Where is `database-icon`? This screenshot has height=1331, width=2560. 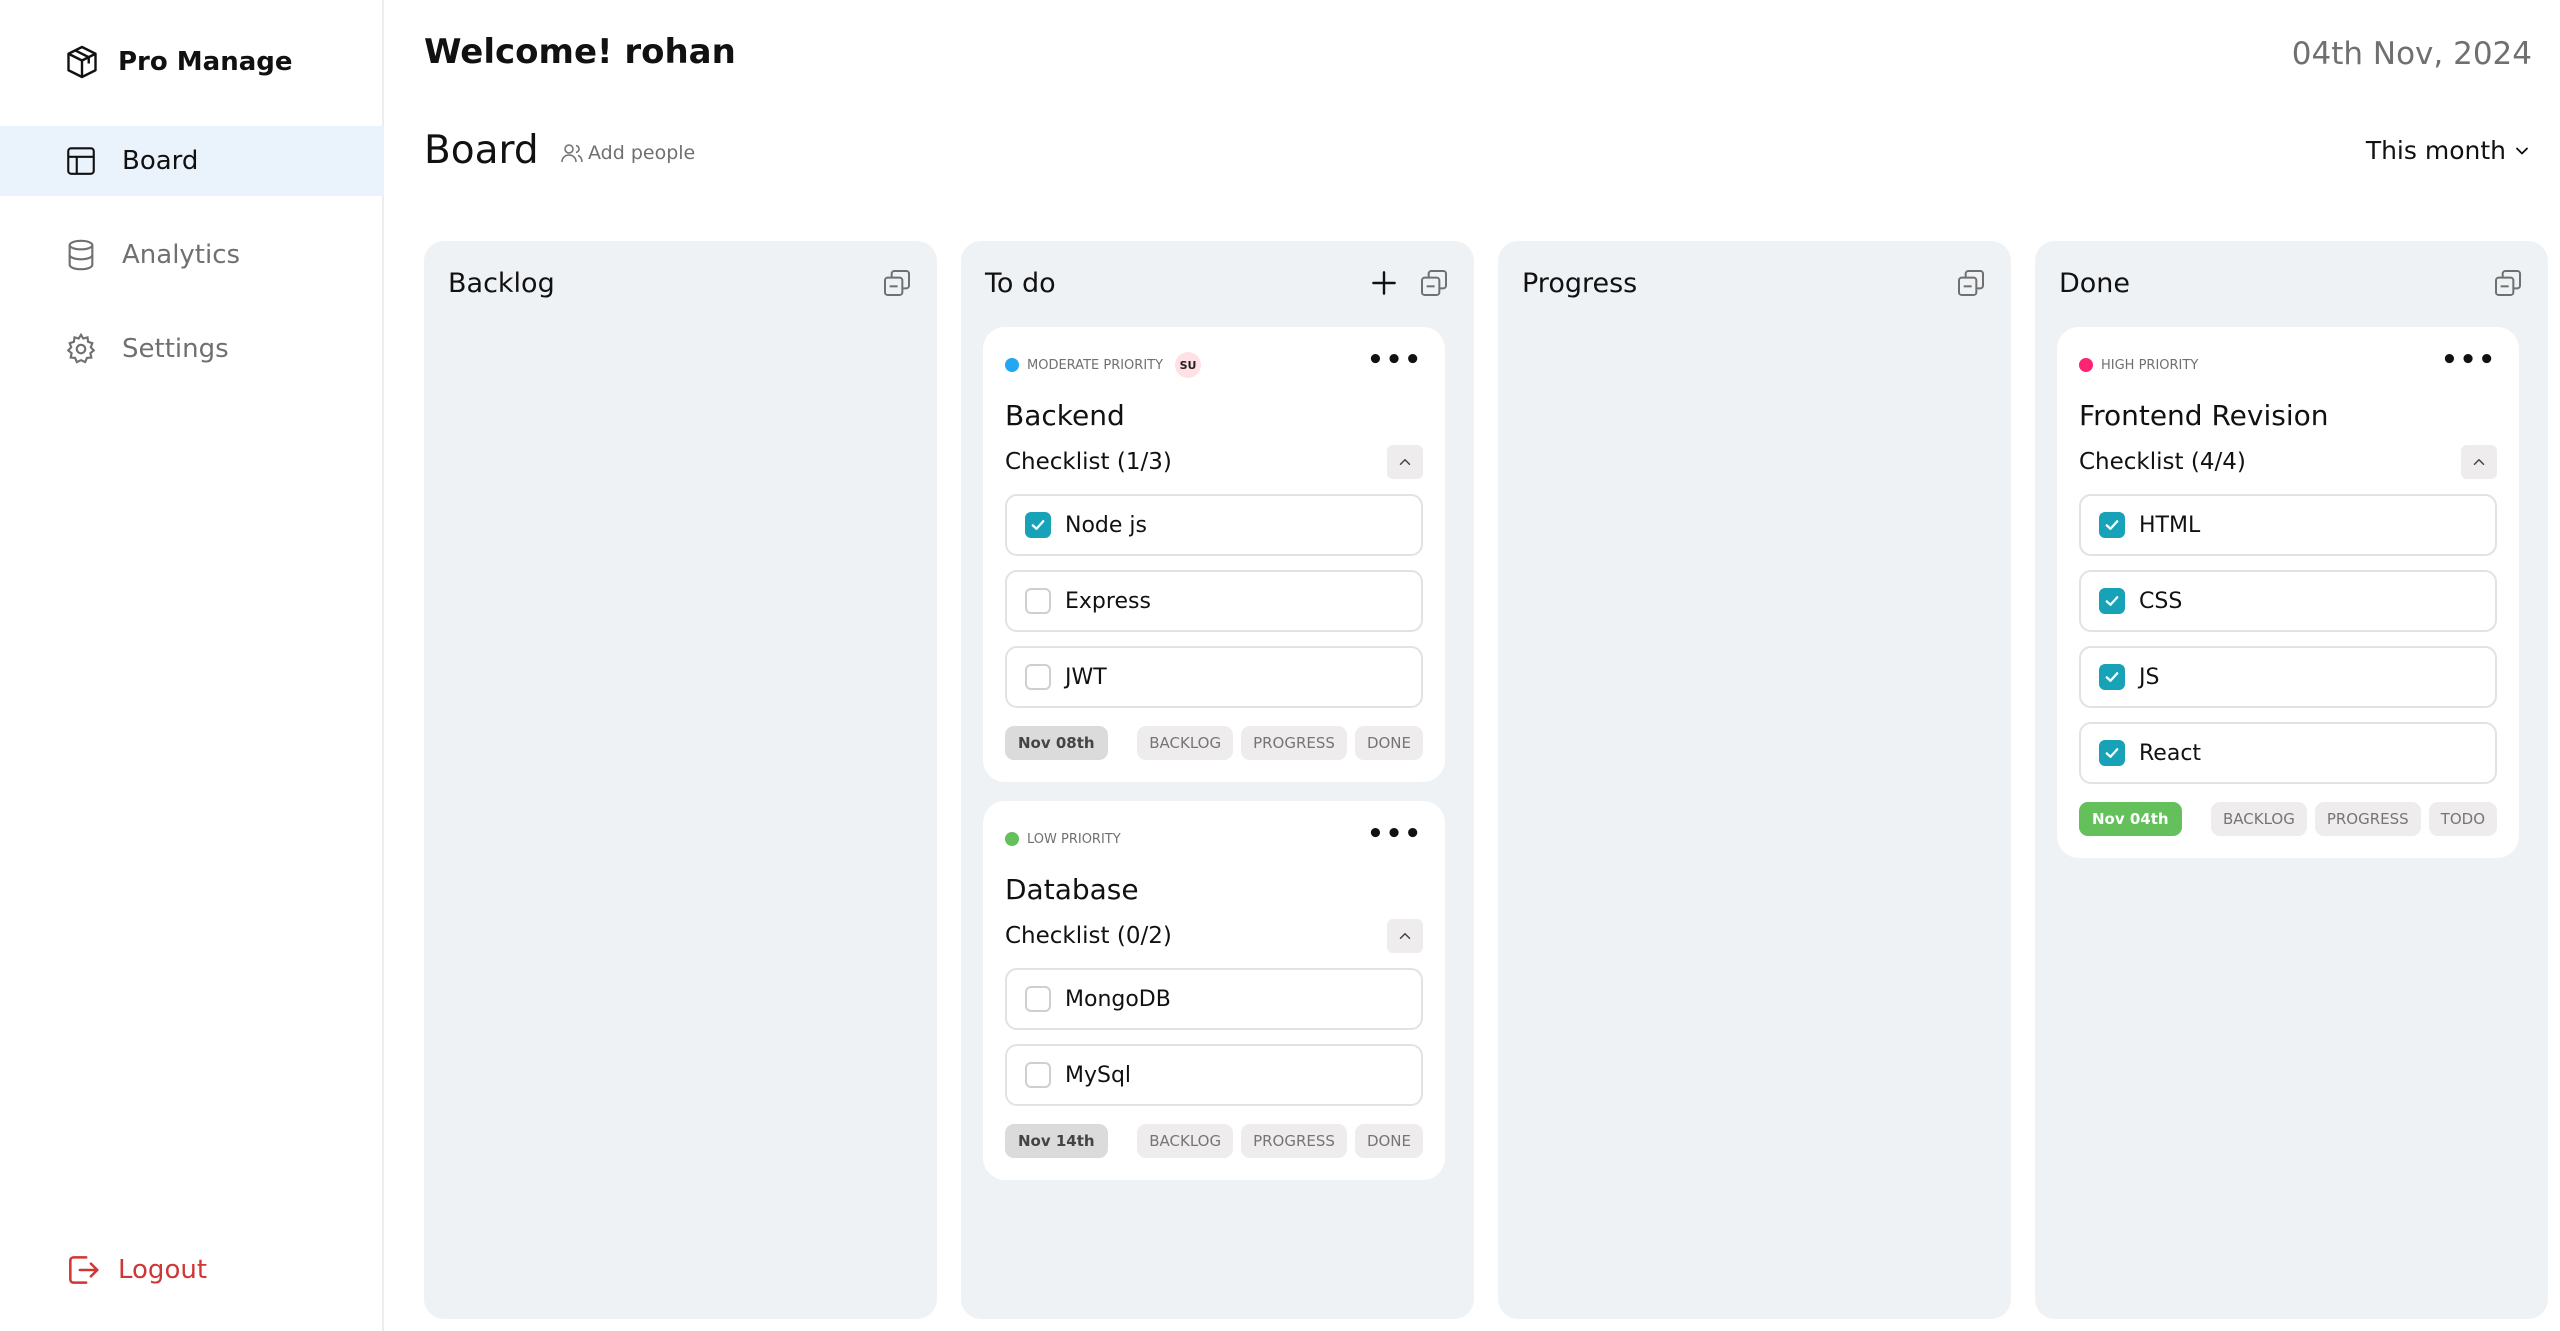
database-icon is located at coordinates (81, 255).